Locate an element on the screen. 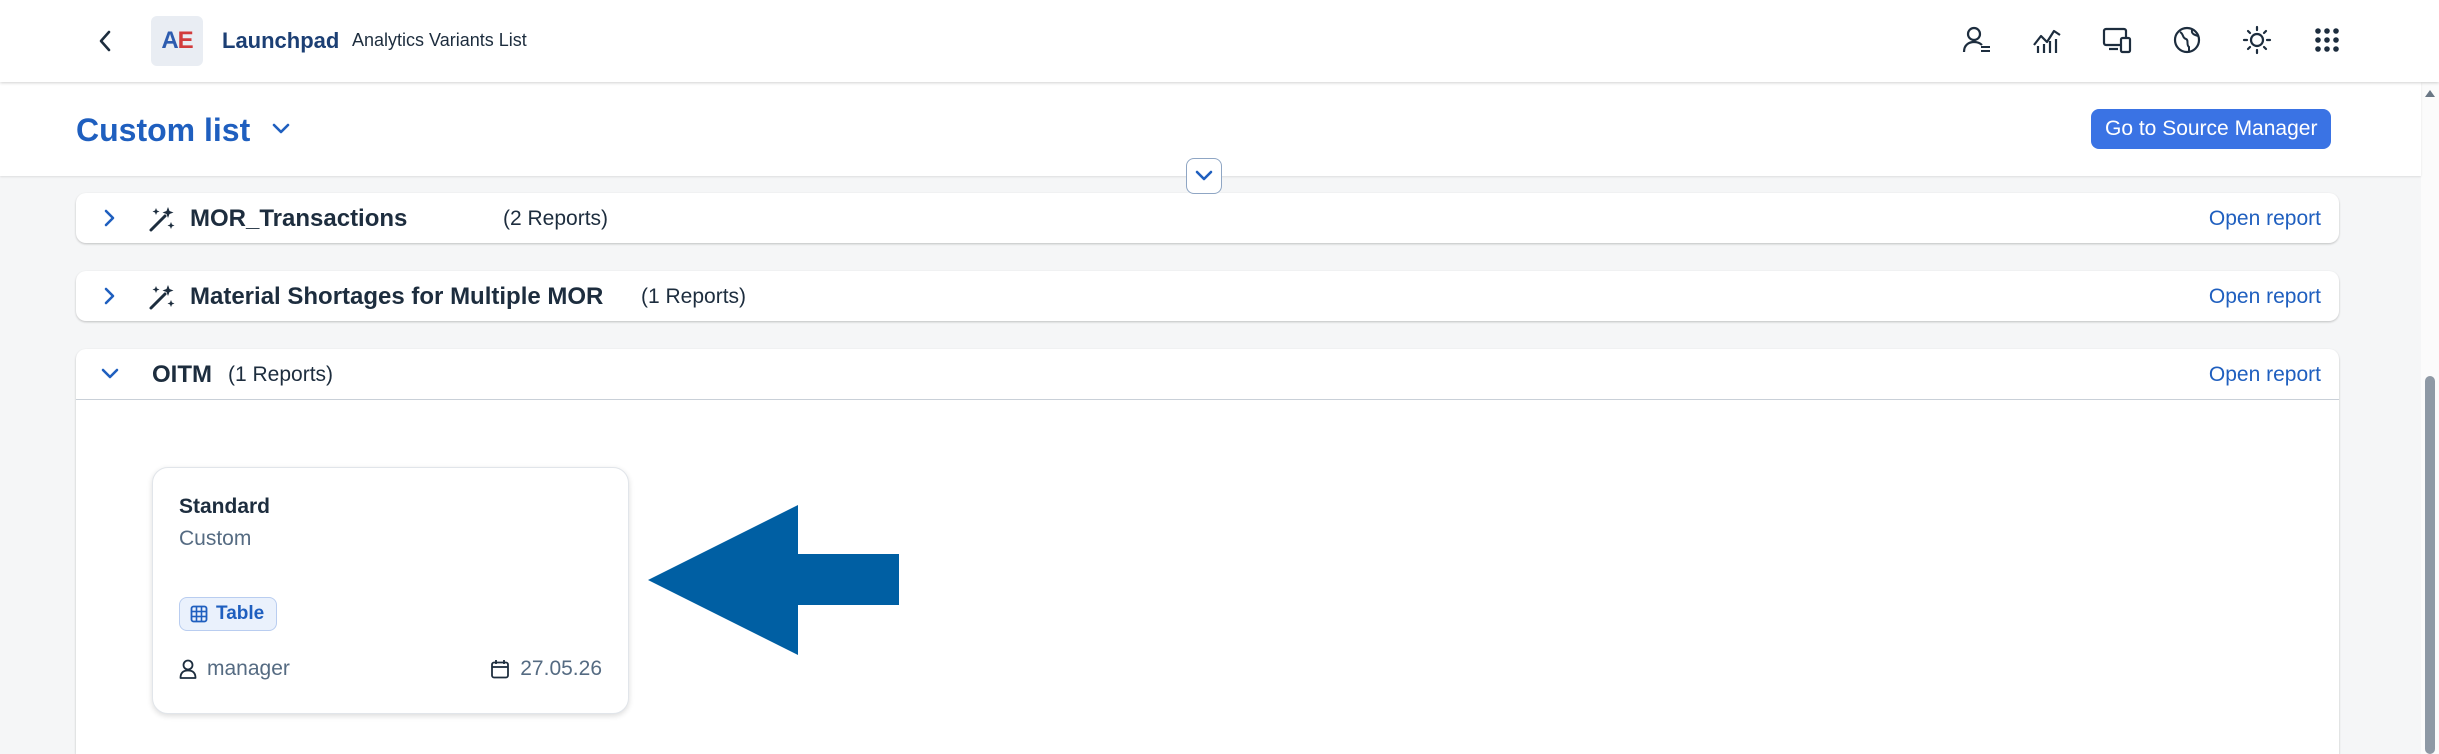 This screenshot has width=2439, height=754. variant-date: 27.05.26 is located at coordinates (546, 669).